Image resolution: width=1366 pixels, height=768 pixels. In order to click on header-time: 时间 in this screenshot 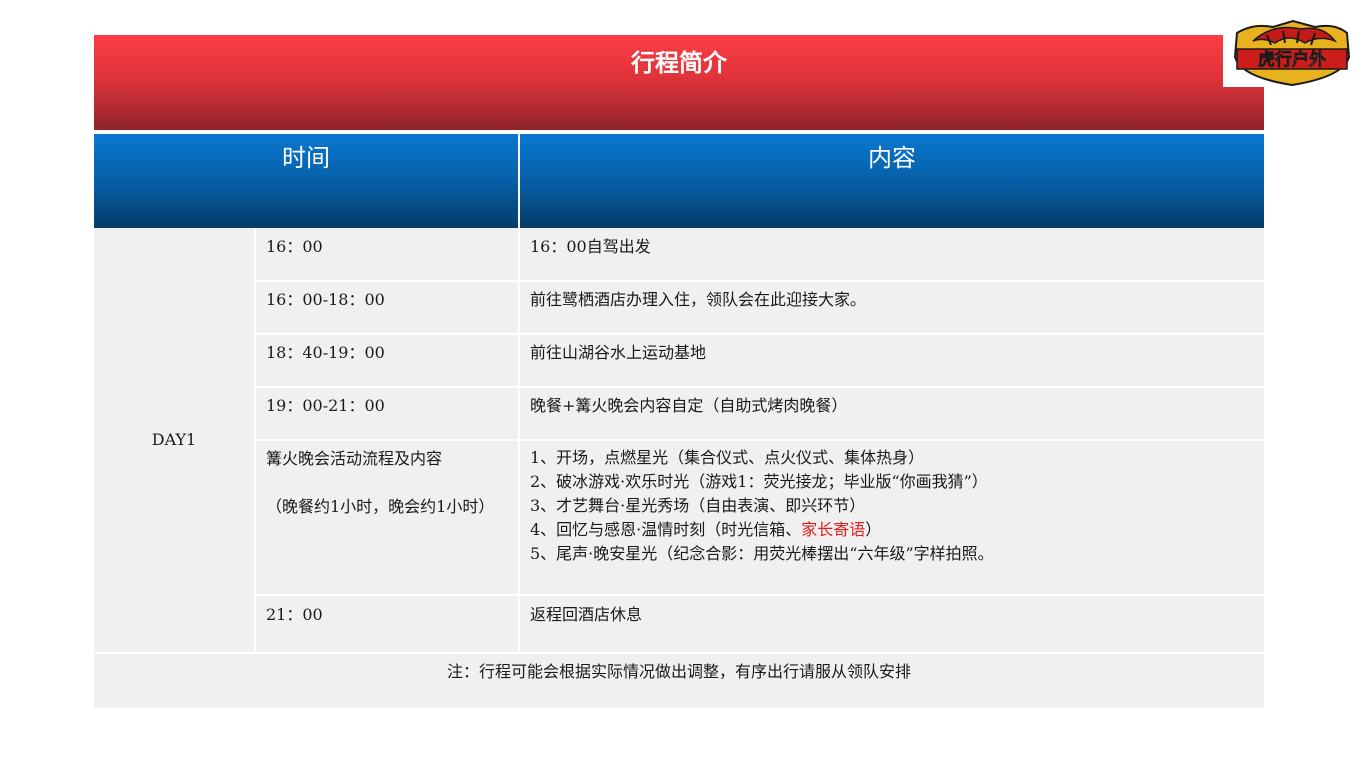, I will do `click(306, 158)`.